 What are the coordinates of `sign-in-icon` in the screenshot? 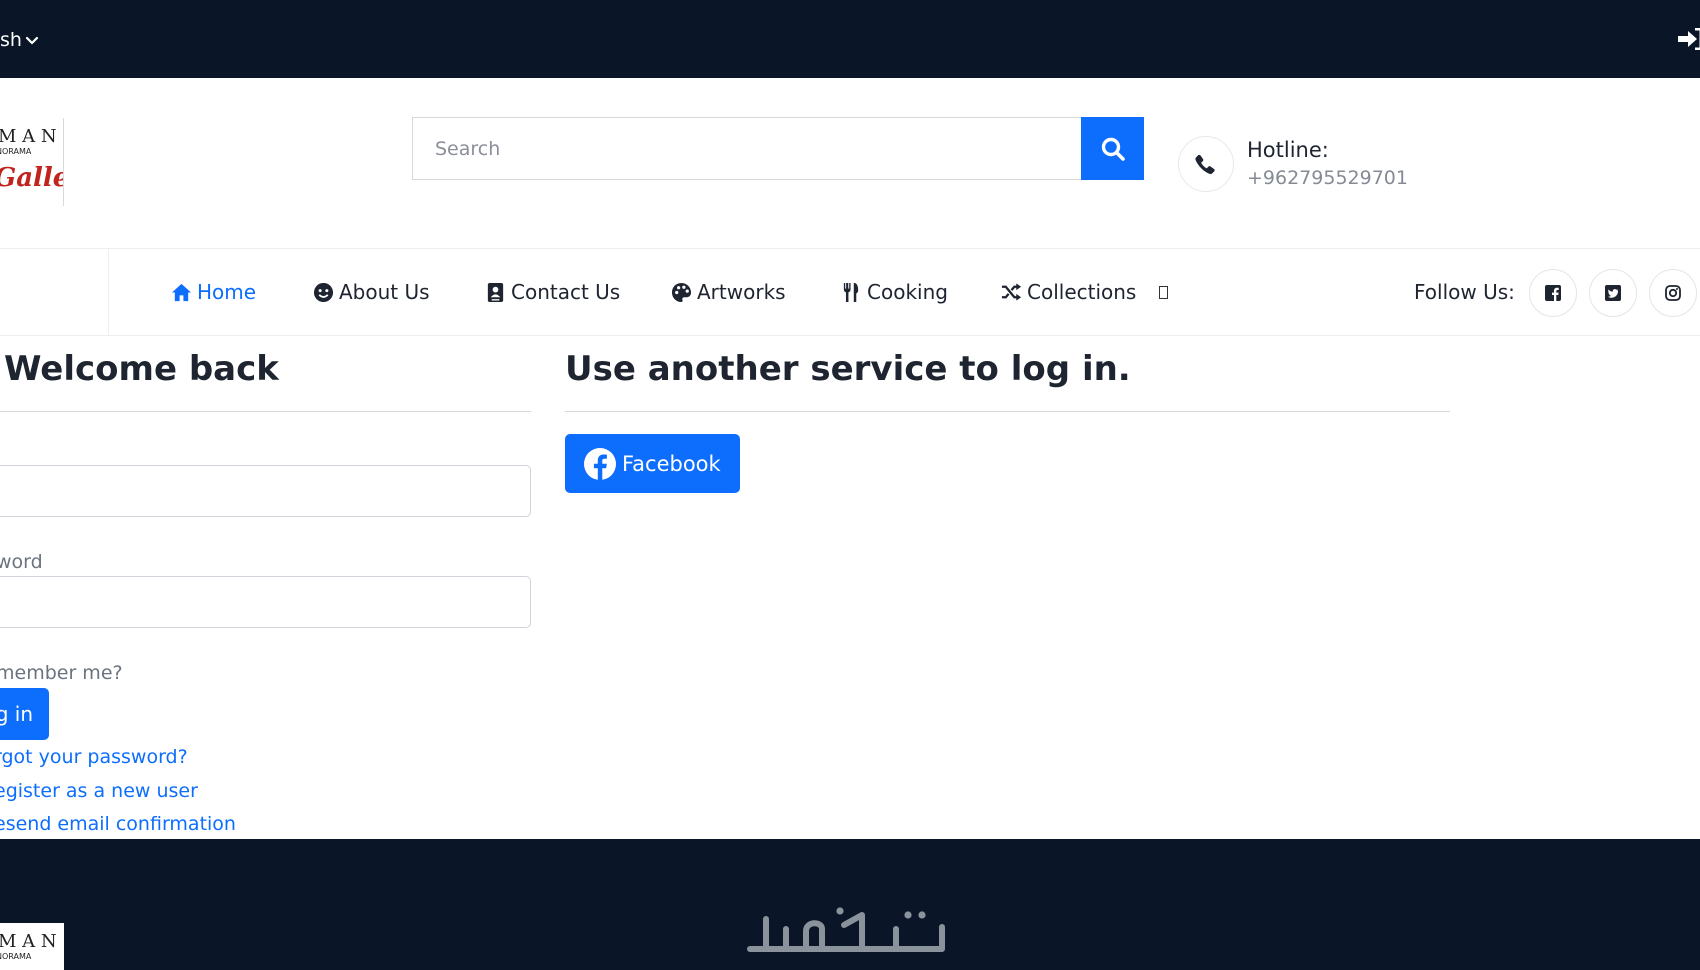 It's located at (1689, 39).